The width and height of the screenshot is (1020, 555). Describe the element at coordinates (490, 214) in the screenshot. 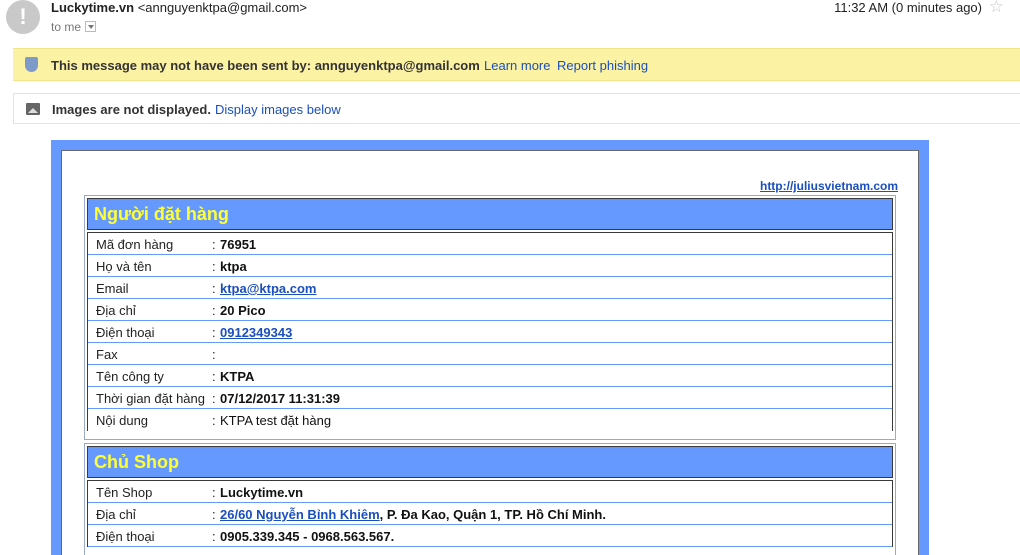

I see `buyer-section-header: Người đặt hàng` at that location.